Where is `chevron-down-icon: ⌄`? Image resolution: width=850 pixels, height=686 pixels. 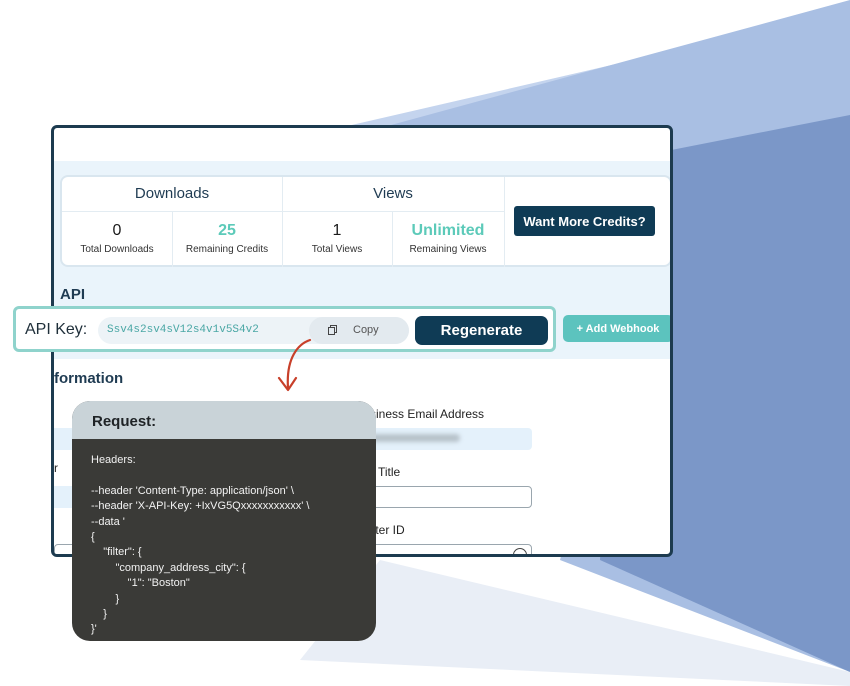
chevron-down-icon: ⌄ is located at coordinates (520, 551).